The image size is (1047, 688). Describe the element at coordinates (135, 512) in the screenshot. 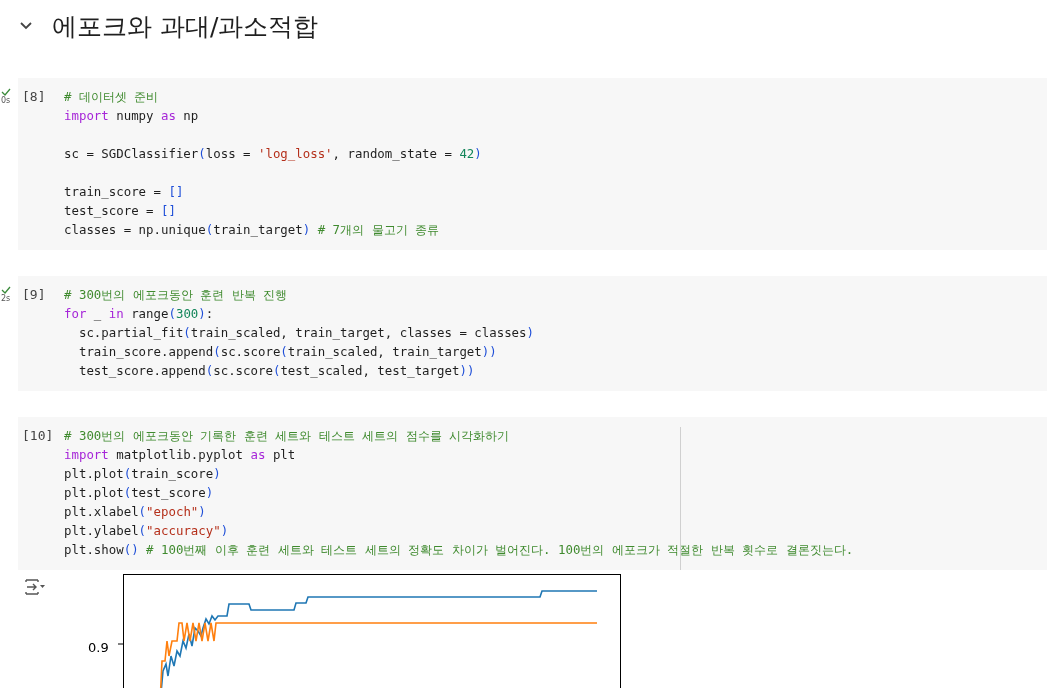

I see `code-line: plt.xlabel("epoch")` at that location.